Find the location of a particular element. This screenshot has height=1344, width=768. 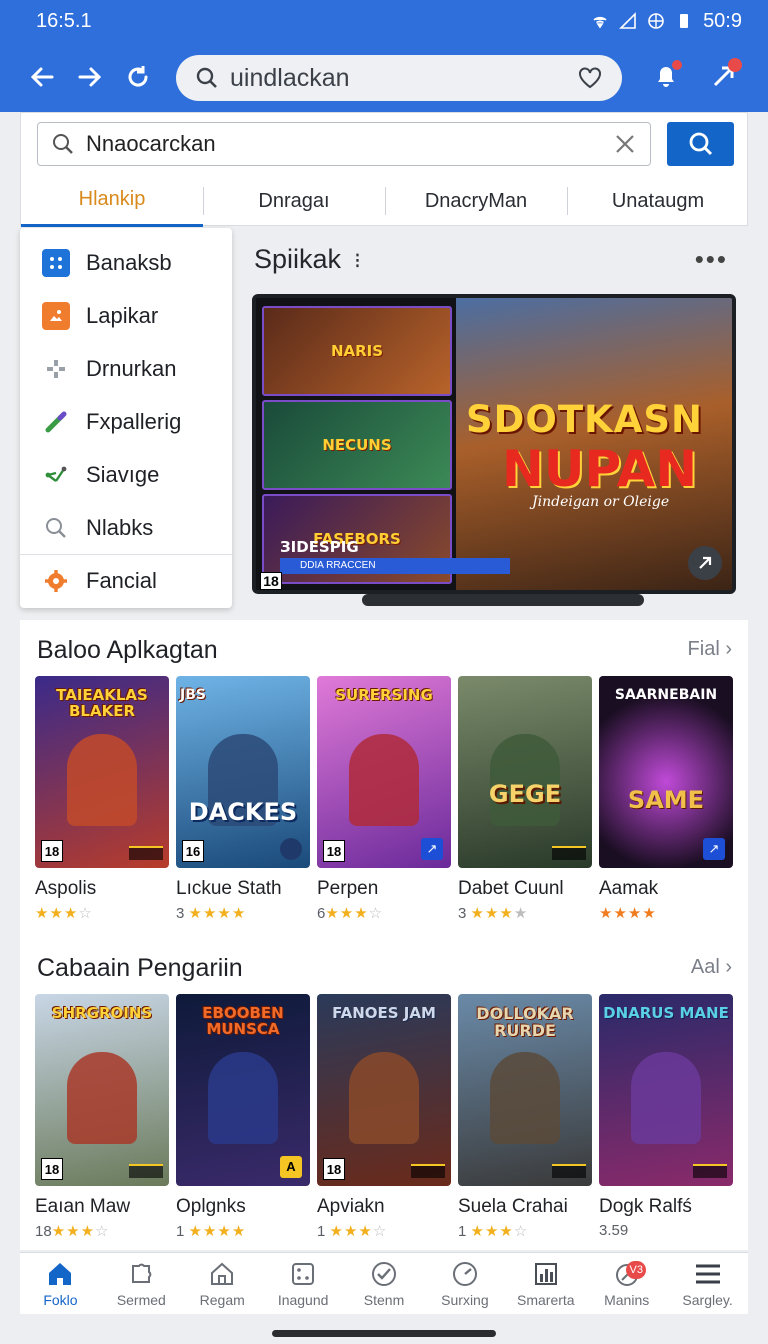

status-bar: 16:5.1 50:9 is located at coordinates (384, 21).